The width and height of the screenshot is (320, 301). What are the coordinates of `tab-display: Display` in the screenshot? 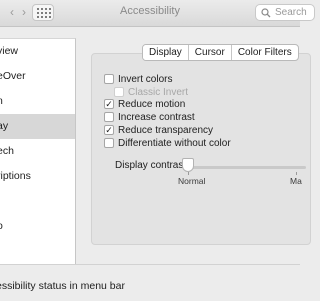 It's located at (165, 52).